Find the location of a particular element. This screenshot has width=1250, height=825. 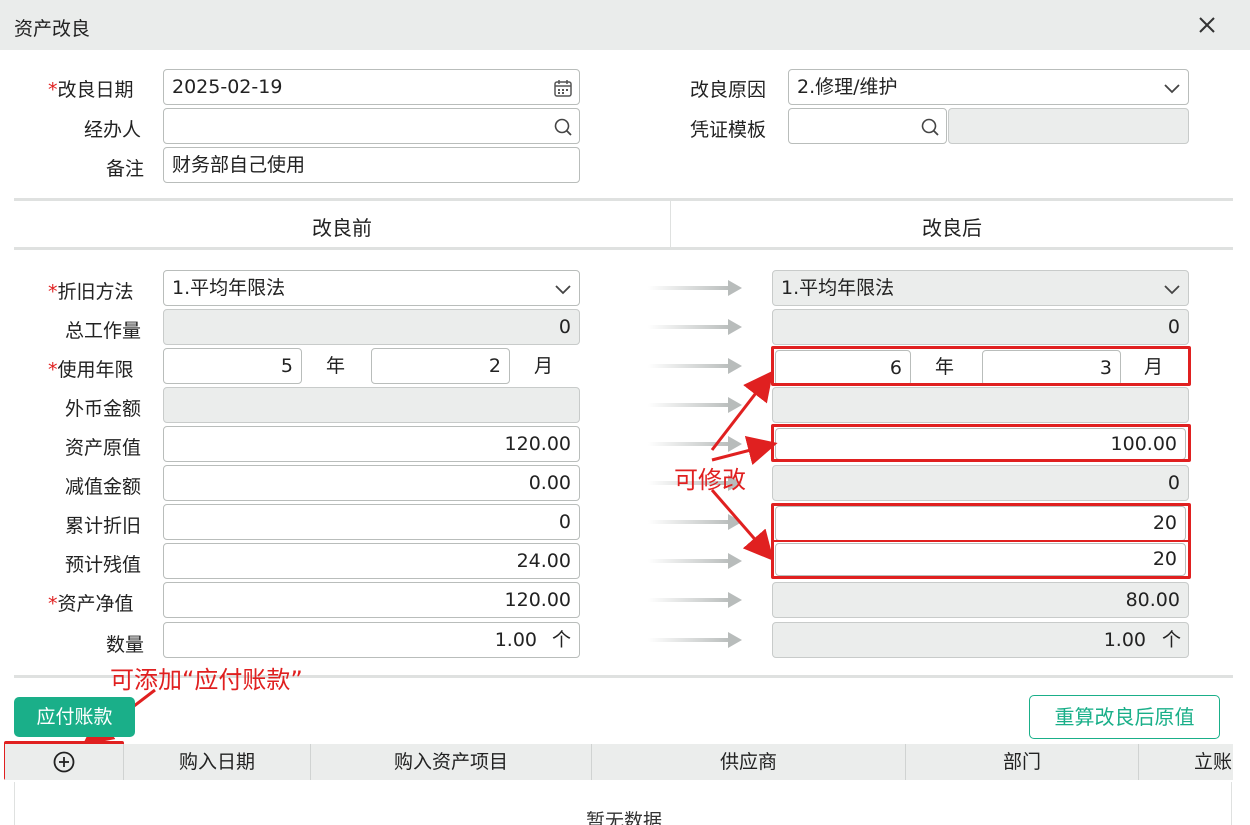

accum-depreciation-before: 0 is located at coordinates (371, 522).